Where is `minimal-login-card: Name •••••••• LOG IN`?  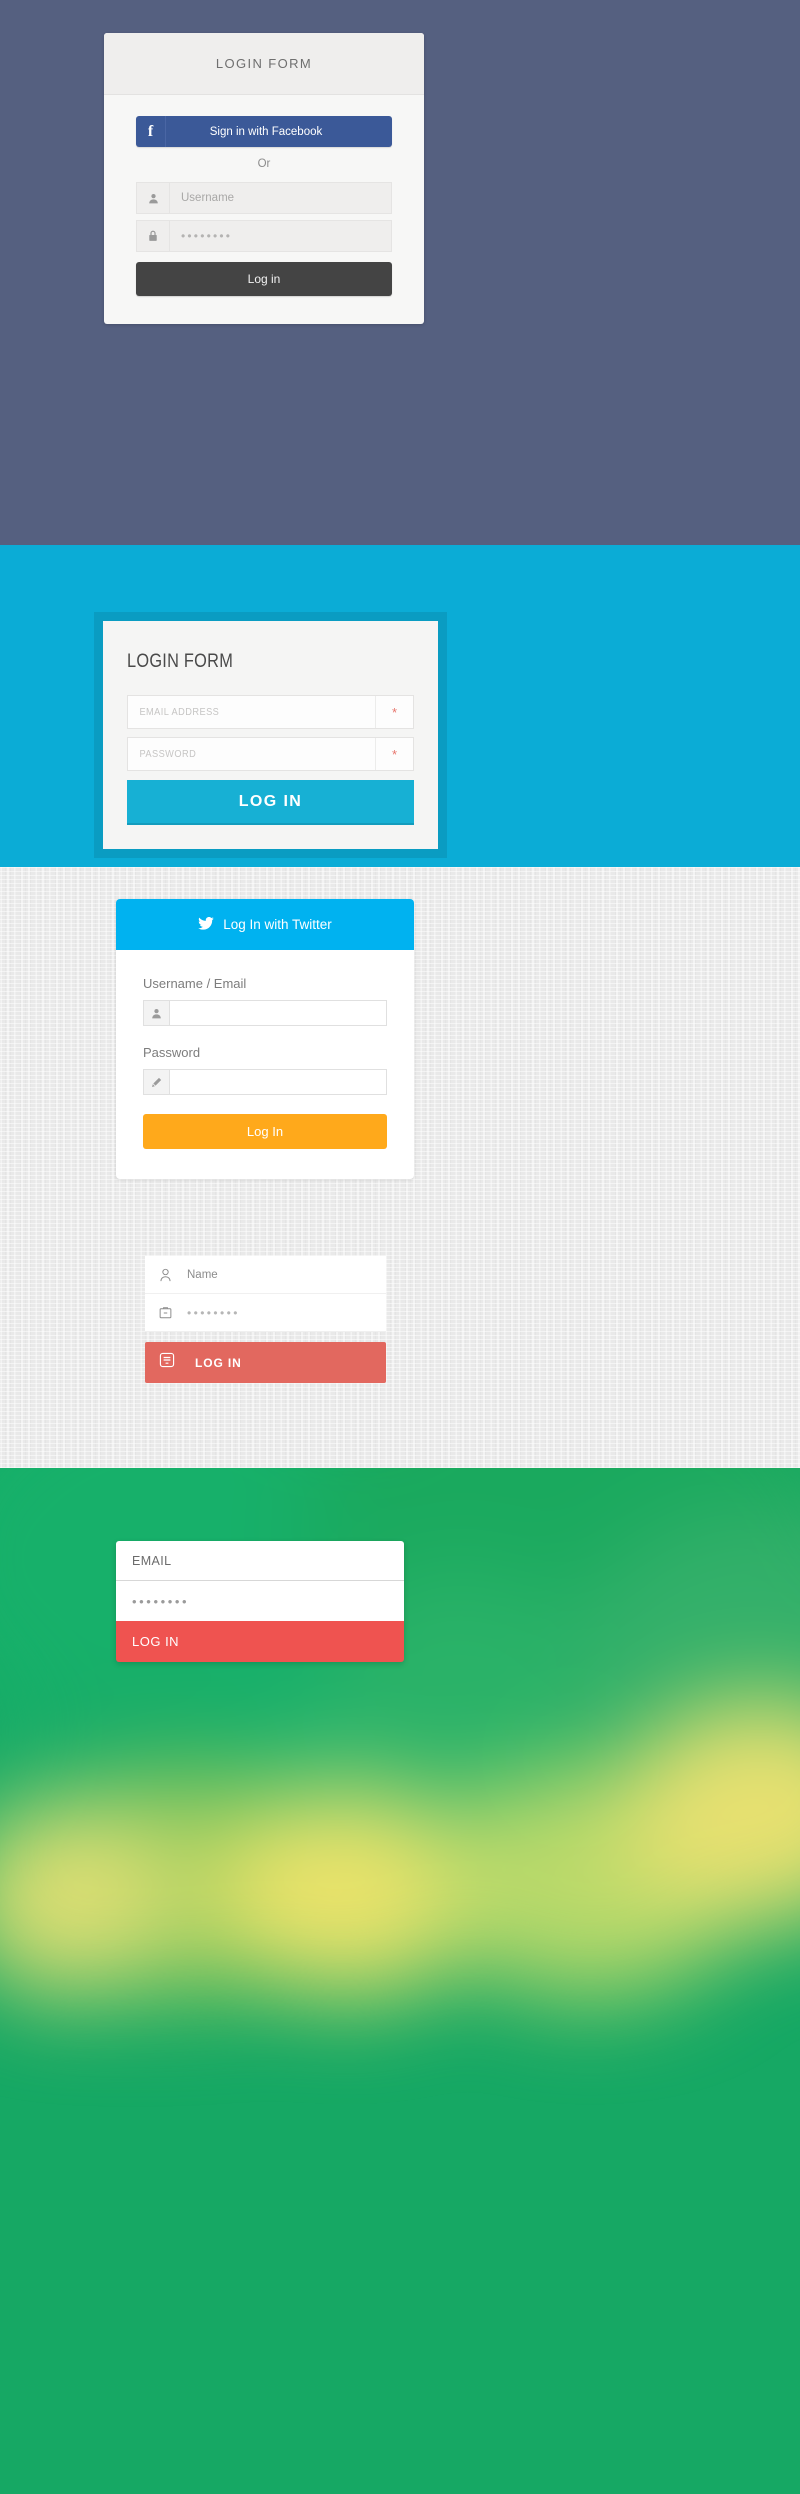
minimal-login-card: Name •••••••• LOG IN is located at coordinates (265, 1319).